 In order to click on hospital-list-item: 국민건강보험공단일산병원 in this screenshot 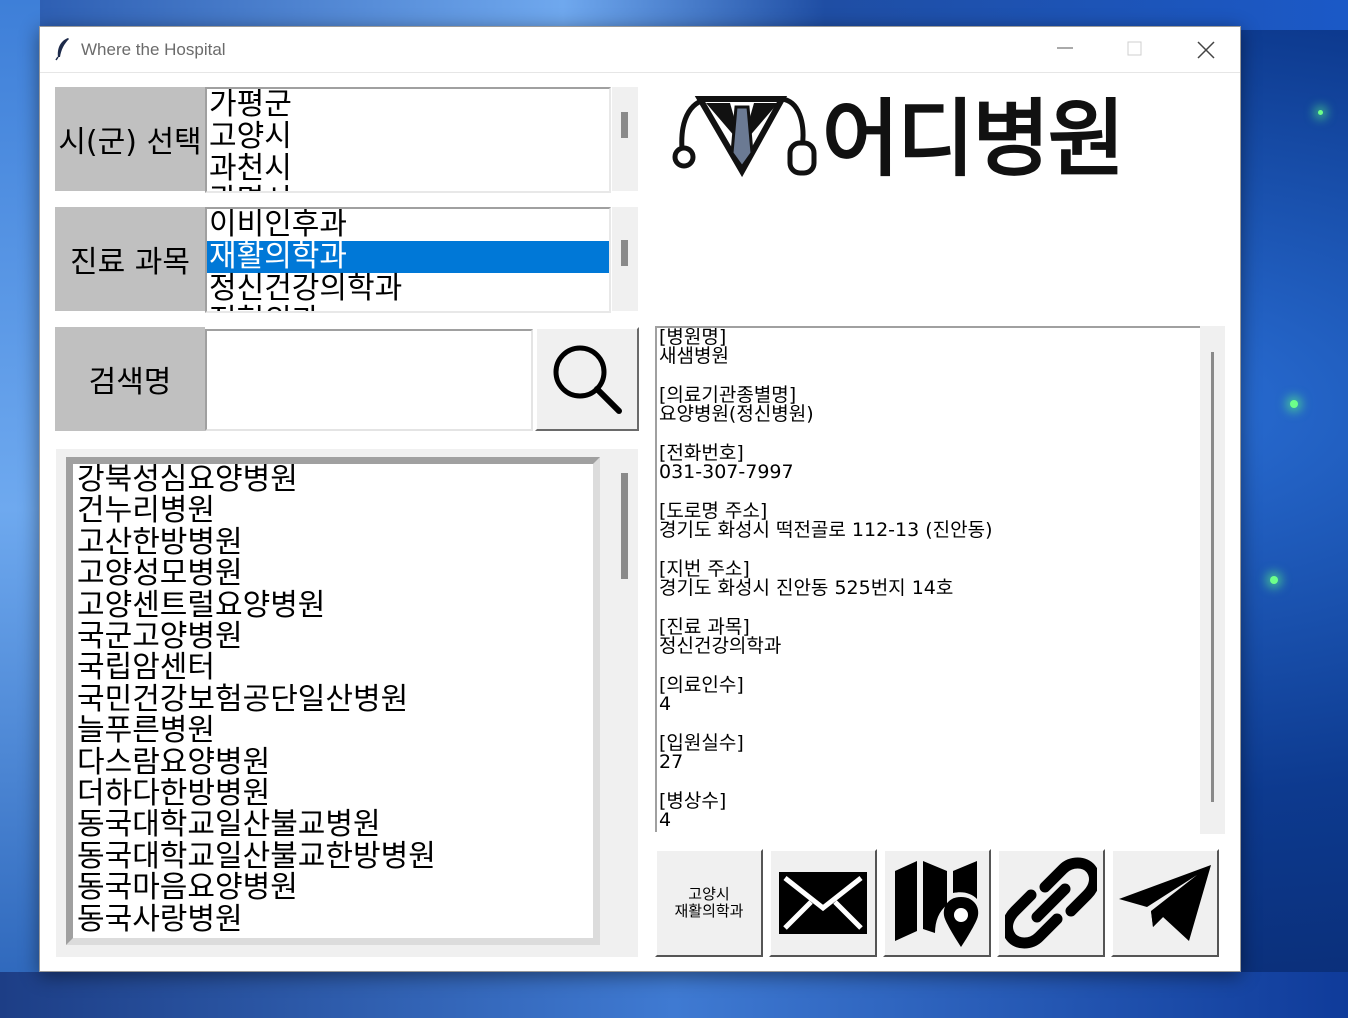, I will do `click(333, 699)`.